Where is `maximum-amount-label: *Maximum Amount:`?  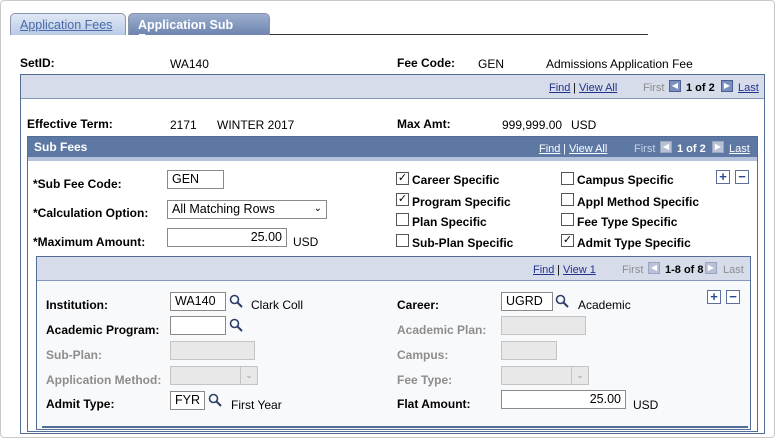 maximum-amount-label: *Maximum Amount: is located at coordinates (89, 242).